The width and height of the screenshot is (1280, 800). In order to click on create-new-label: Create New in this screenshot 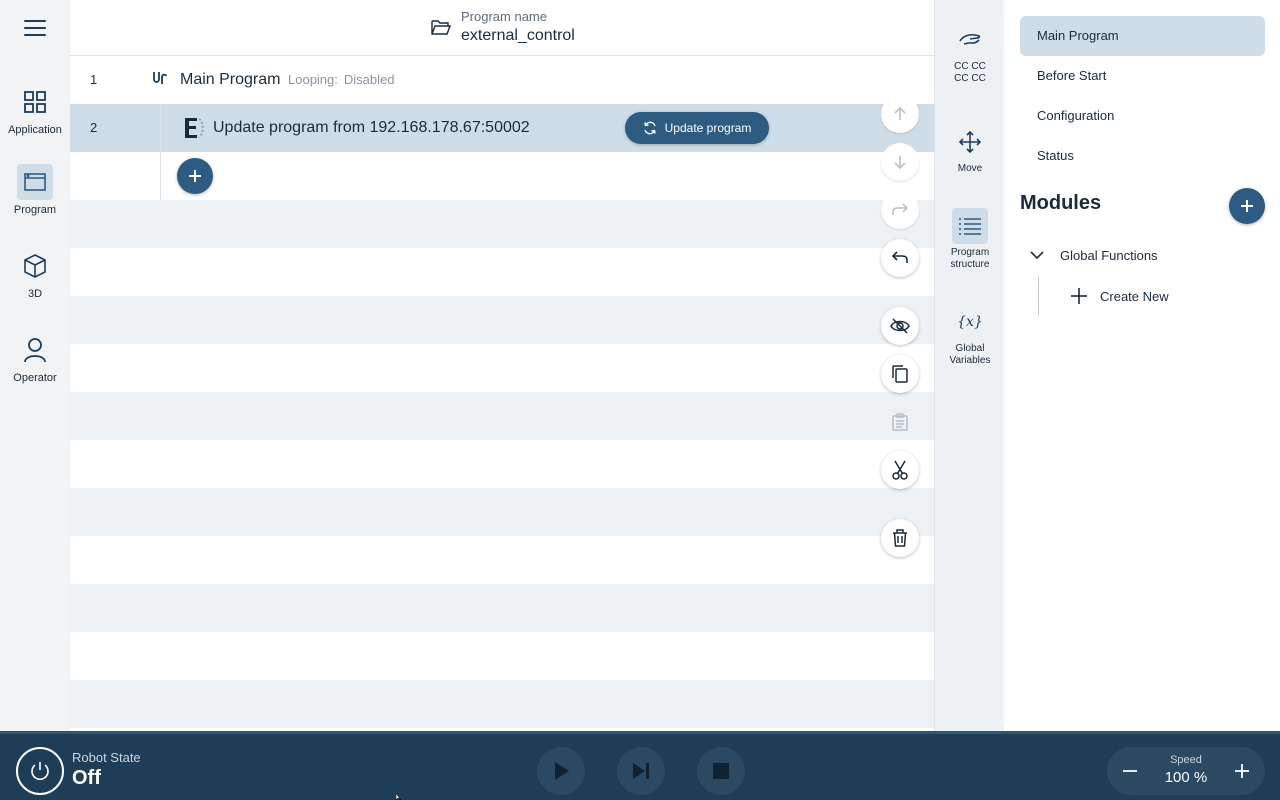, I will do `click(1134, 296)`.